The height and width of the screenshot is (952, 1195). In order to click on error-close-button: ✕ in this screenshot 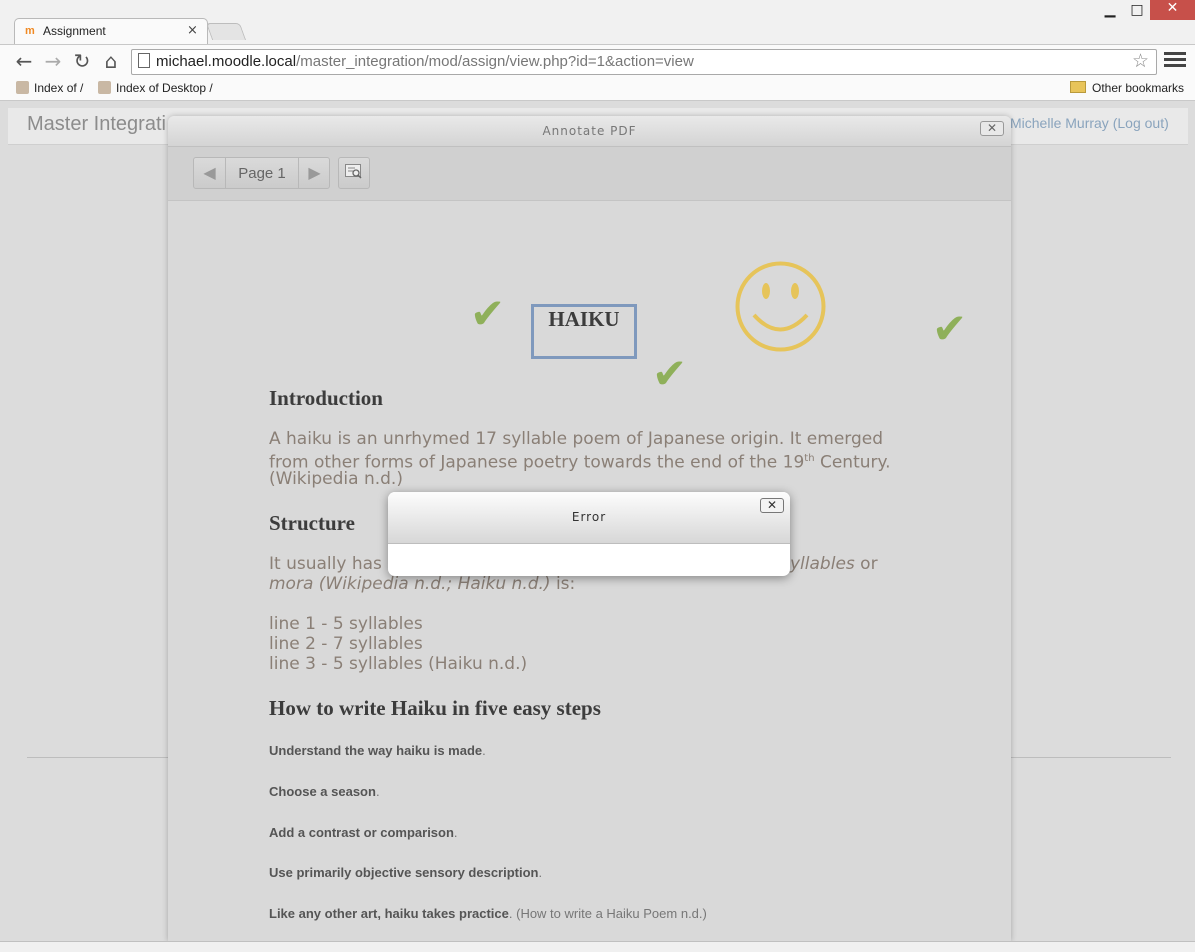, I will do `click(772, 505)`.